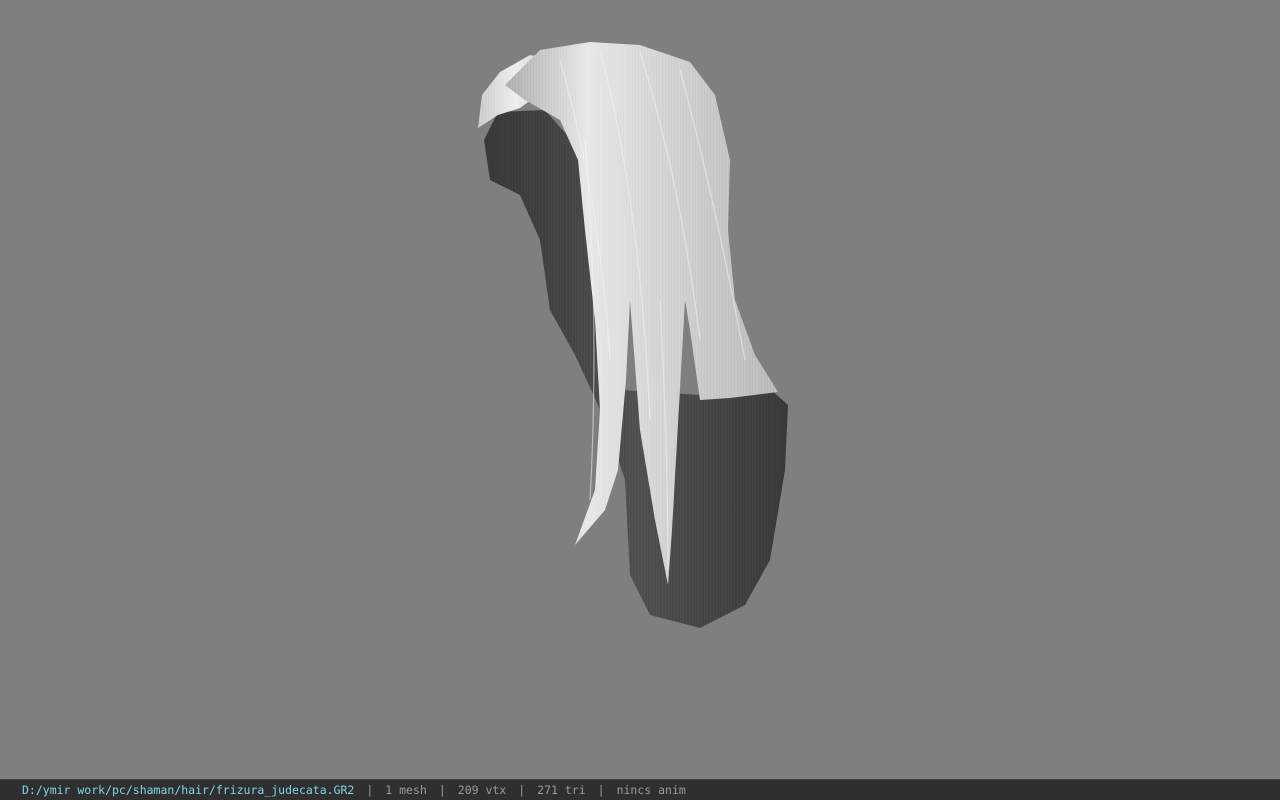 The width and height of the screenshot is (1280, 800). What do you see at coordinates (651, 790) in the screenshot?
I see `animation-status: nincs anim` at bounding box center [651, 790].